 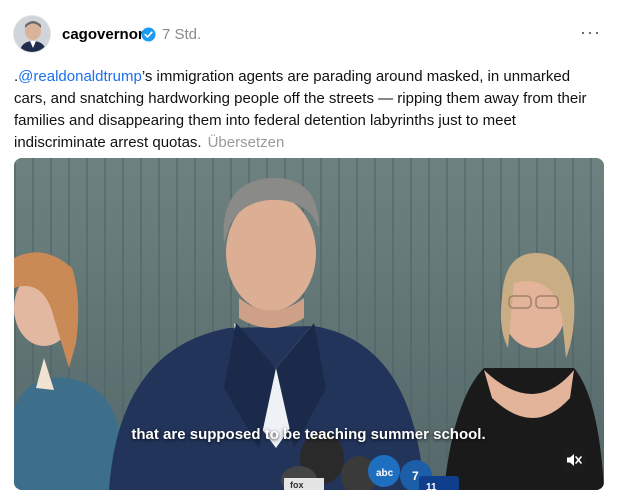 I want to click on mic-label-abc: abc, so click(x=385, y=473).